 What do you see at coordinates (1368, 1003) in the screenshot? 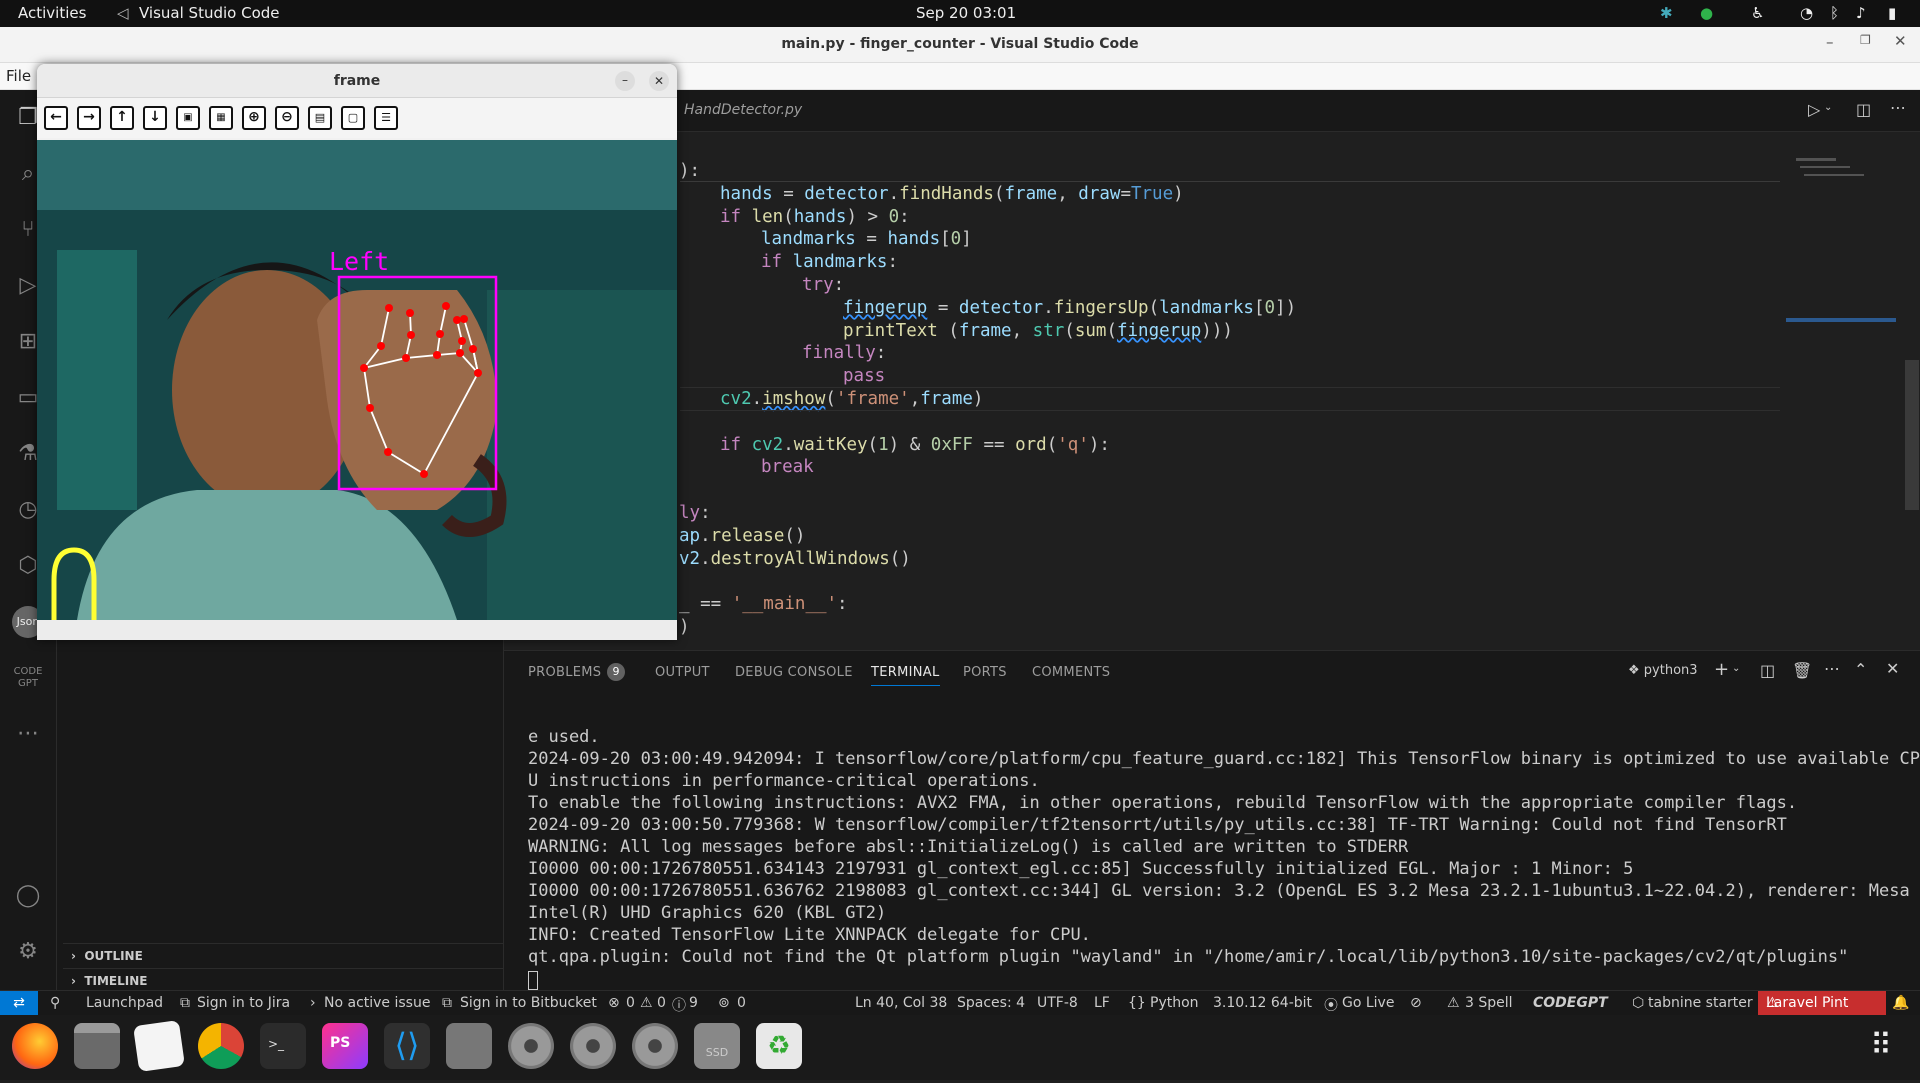
I see `status-golive: Go Live` at bounding box center [1368, 1003].